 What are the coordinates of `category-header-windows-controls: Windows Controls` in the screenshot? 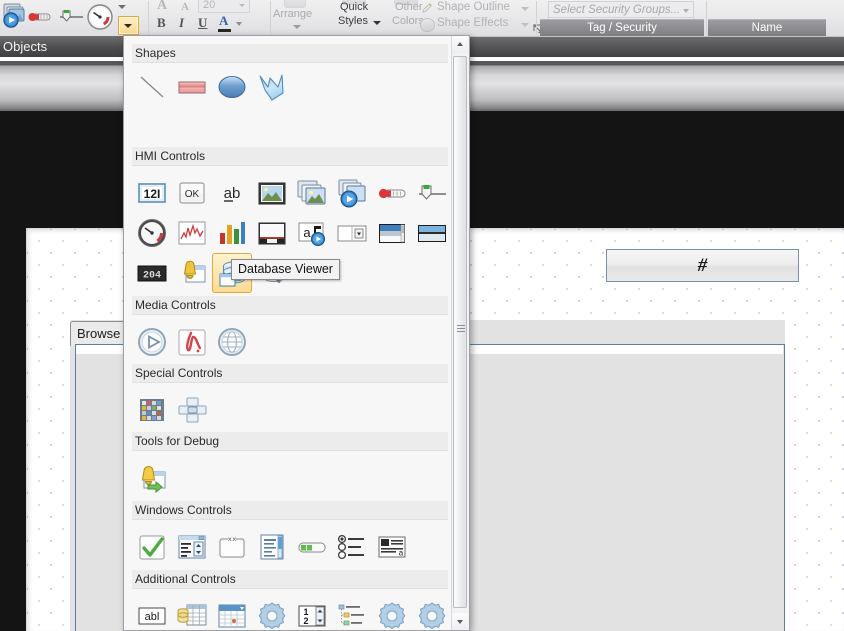 It's located at (290, 510).